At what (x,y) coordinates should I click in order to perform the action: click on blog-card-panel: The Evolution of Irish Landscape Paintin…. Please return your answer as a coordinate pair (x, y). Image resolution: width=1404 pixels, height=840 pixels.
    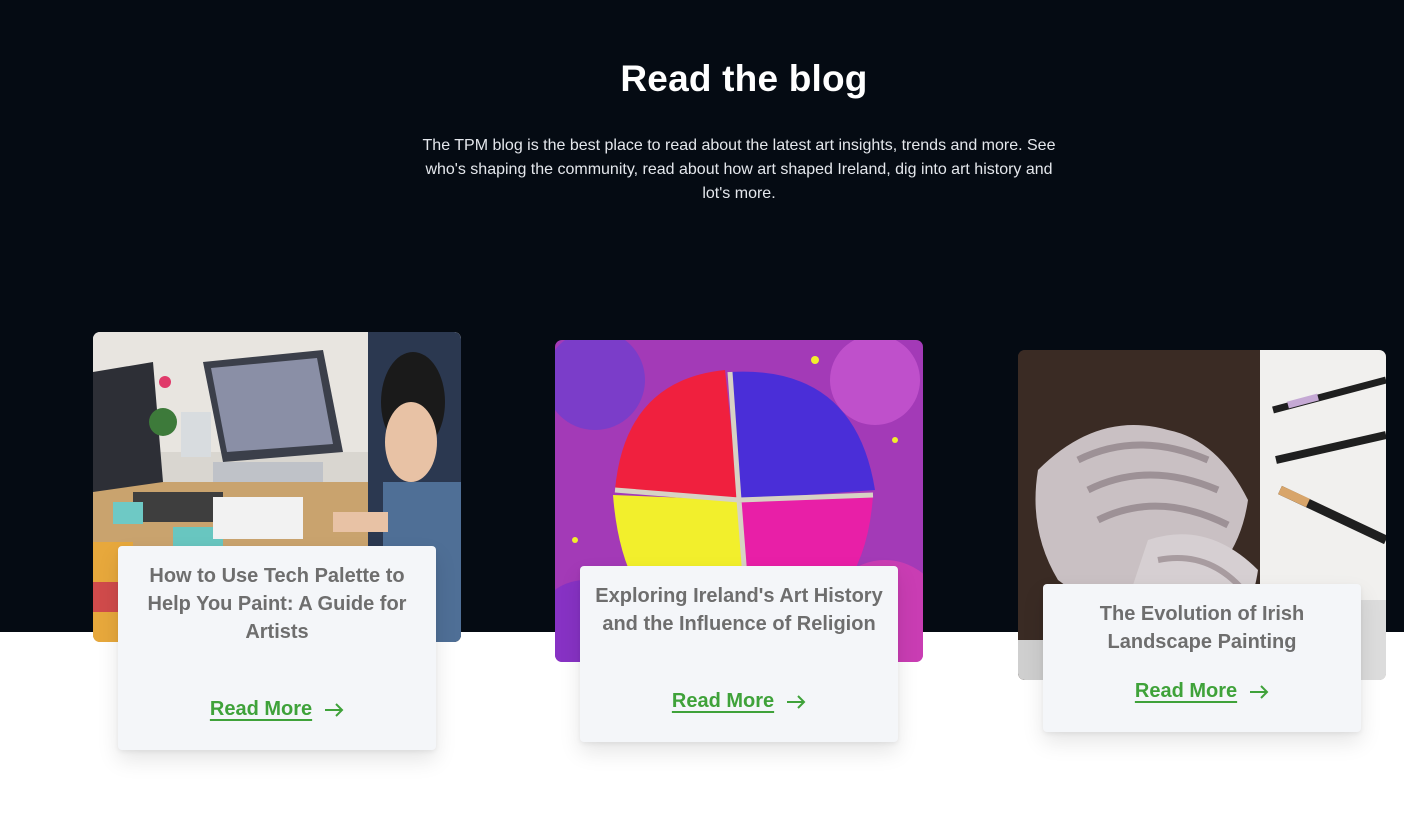
    Looking at the image, I should click on (1202, 658).